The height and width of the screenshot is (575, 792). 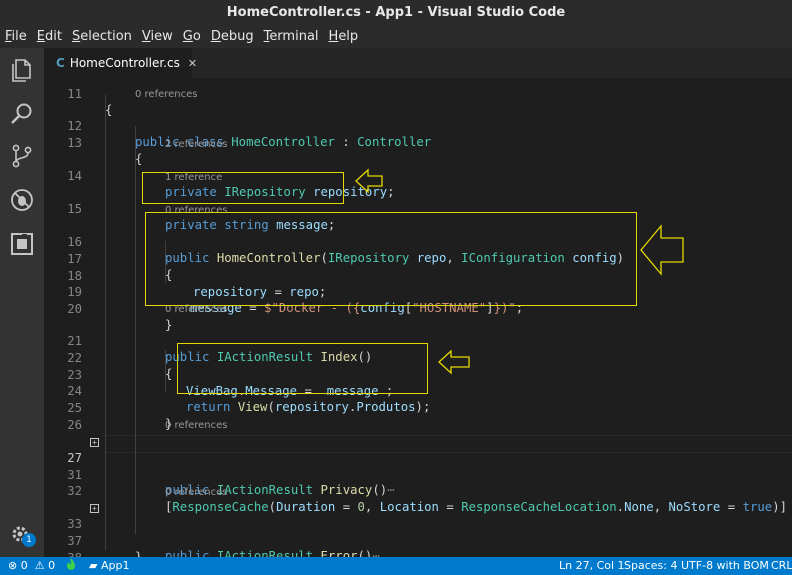 What do you see at coordinates (418, 142) in the screenshot?
I see `code-line: 13 {` at bounding box center [418, 142].